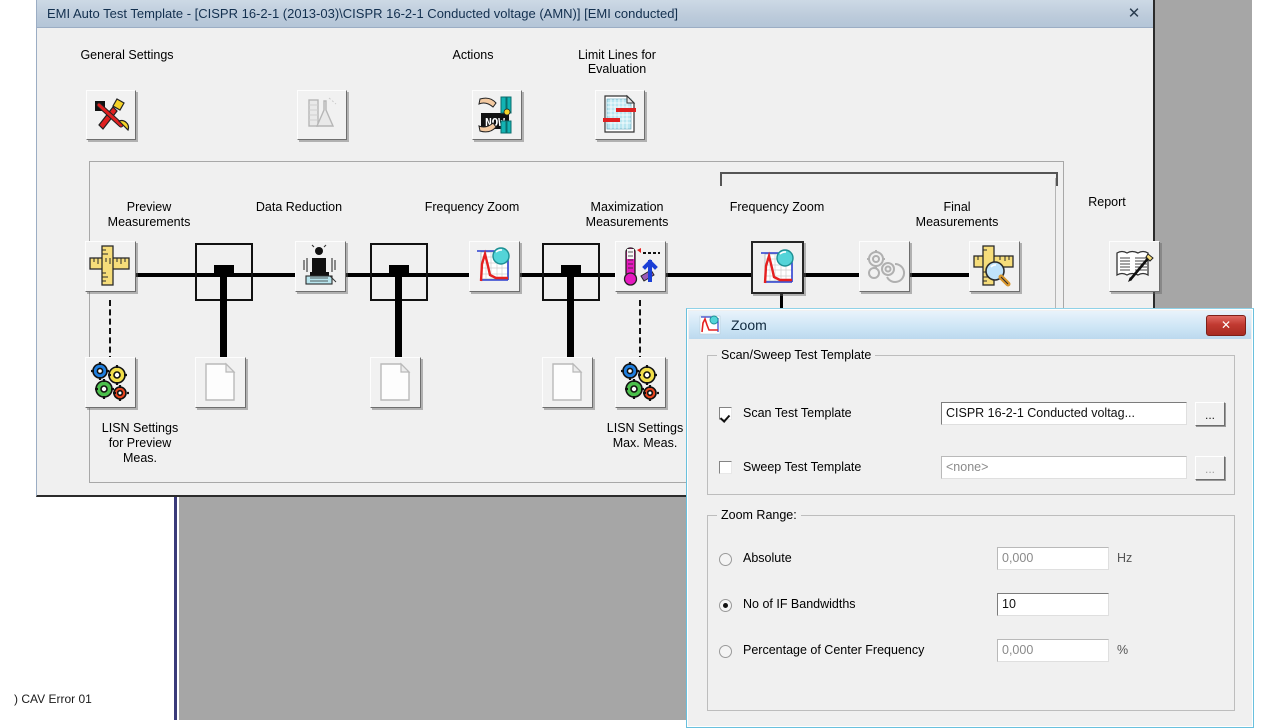 The width and height of the screenshot is (1280, 728). Describe the element at coordinates (767, 558) in the screenshot. I see `zoom-range-label-absolute: Absolute` at that location.